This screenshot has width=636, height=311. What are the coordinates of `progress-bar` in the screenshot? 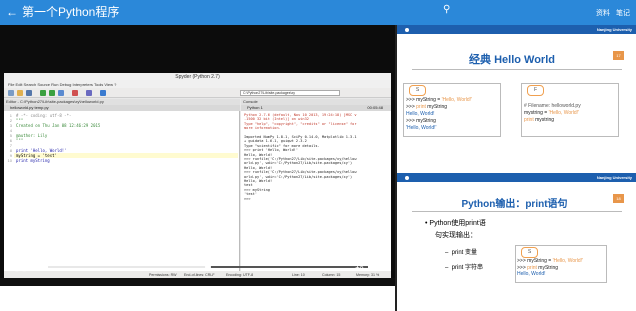 It's located at (208, 267).